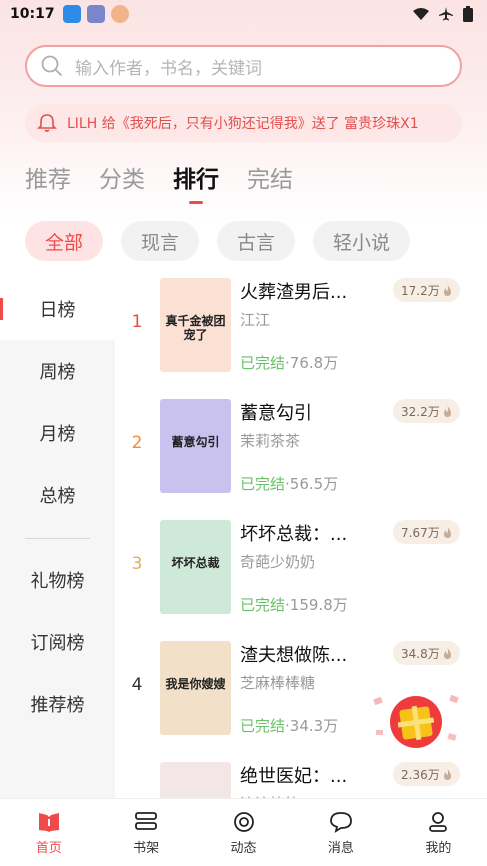 This screenshot has height=866, width=487. Describe the element at coordinates (57, 580) in the screenshot. I see `sidebar-item-gift: 礼物榜` at that location.